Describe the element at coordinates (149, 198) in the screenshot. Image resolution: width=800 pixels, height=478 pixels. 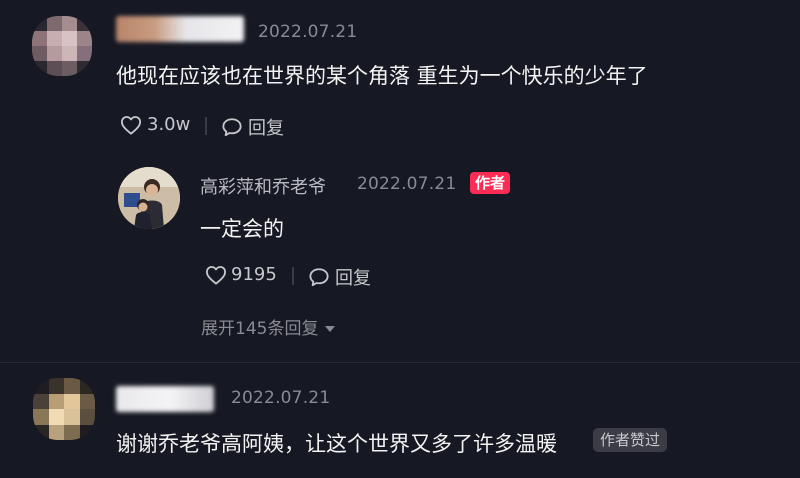
I see `author-avatar` at that location.